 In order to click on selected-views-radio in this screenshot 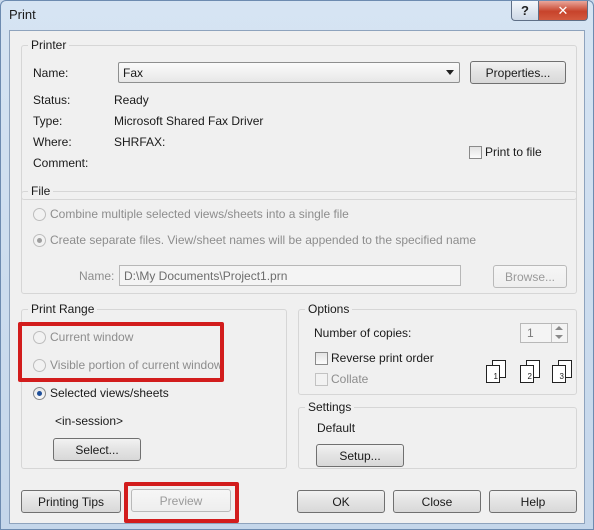, I will do `click(39, 393)`.